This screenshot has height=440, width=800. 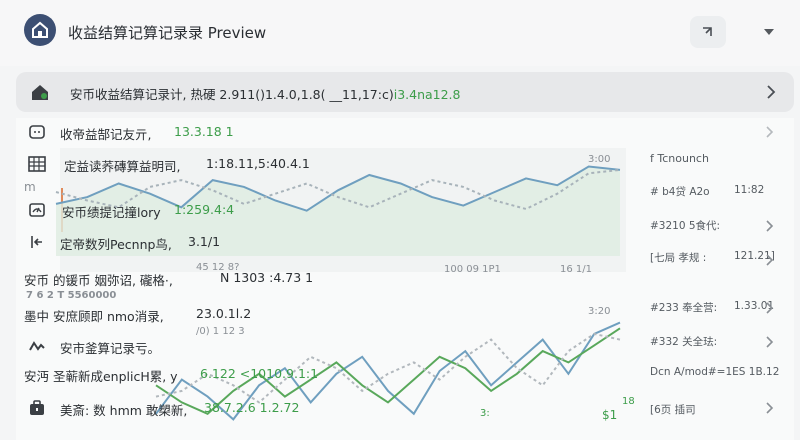 I want to click on record-label: 安币 的锾币 姻弥诏, 礲格·,, so click(x=98, y=280).